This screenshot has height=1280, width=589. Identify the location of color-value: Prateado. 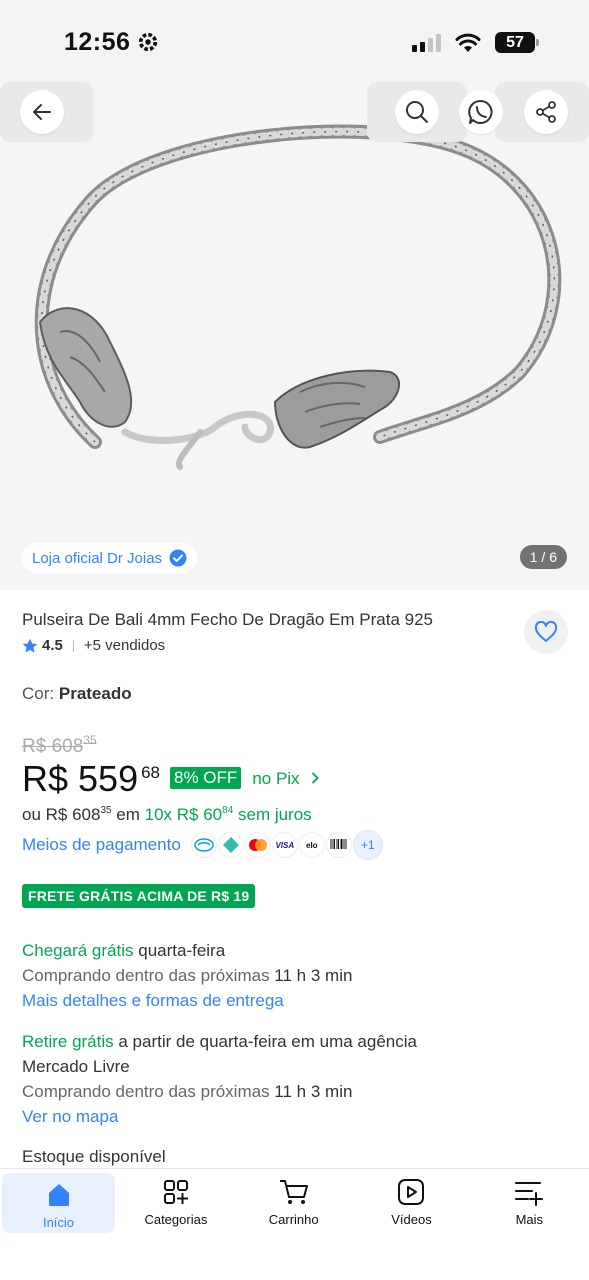
(95, 693).